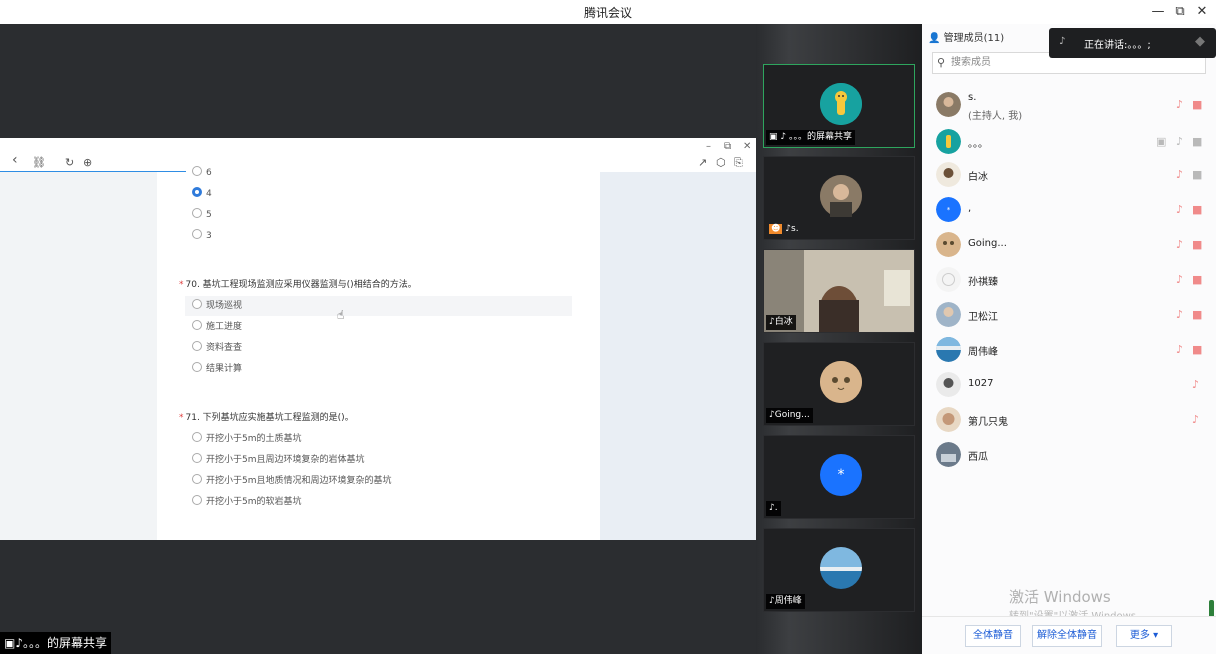 This screenshot has height=654, width=1216. What do you see at coordinates (1069, 385) in the screenshot?
I see `member-row: 1027 ♪` at bounding box center [1069, 385].